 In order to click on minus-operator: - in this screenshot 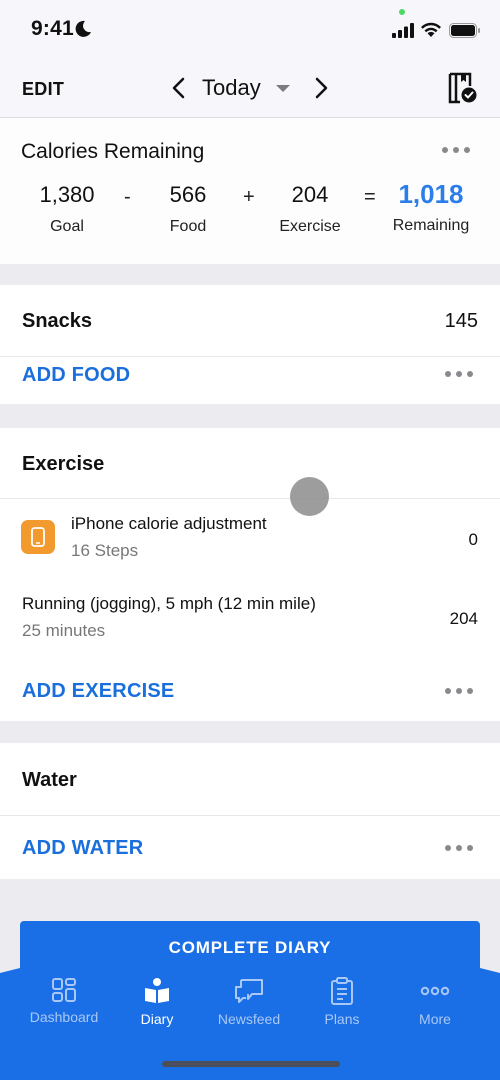, I will do `click(127, 197)`.